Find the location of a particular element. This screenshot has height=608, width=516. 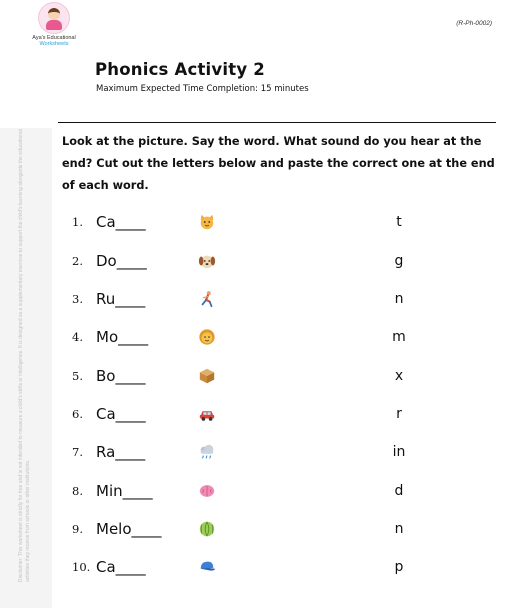

brand-logo: Aya's Educational Worksheets is located at coordinates (54, 24).